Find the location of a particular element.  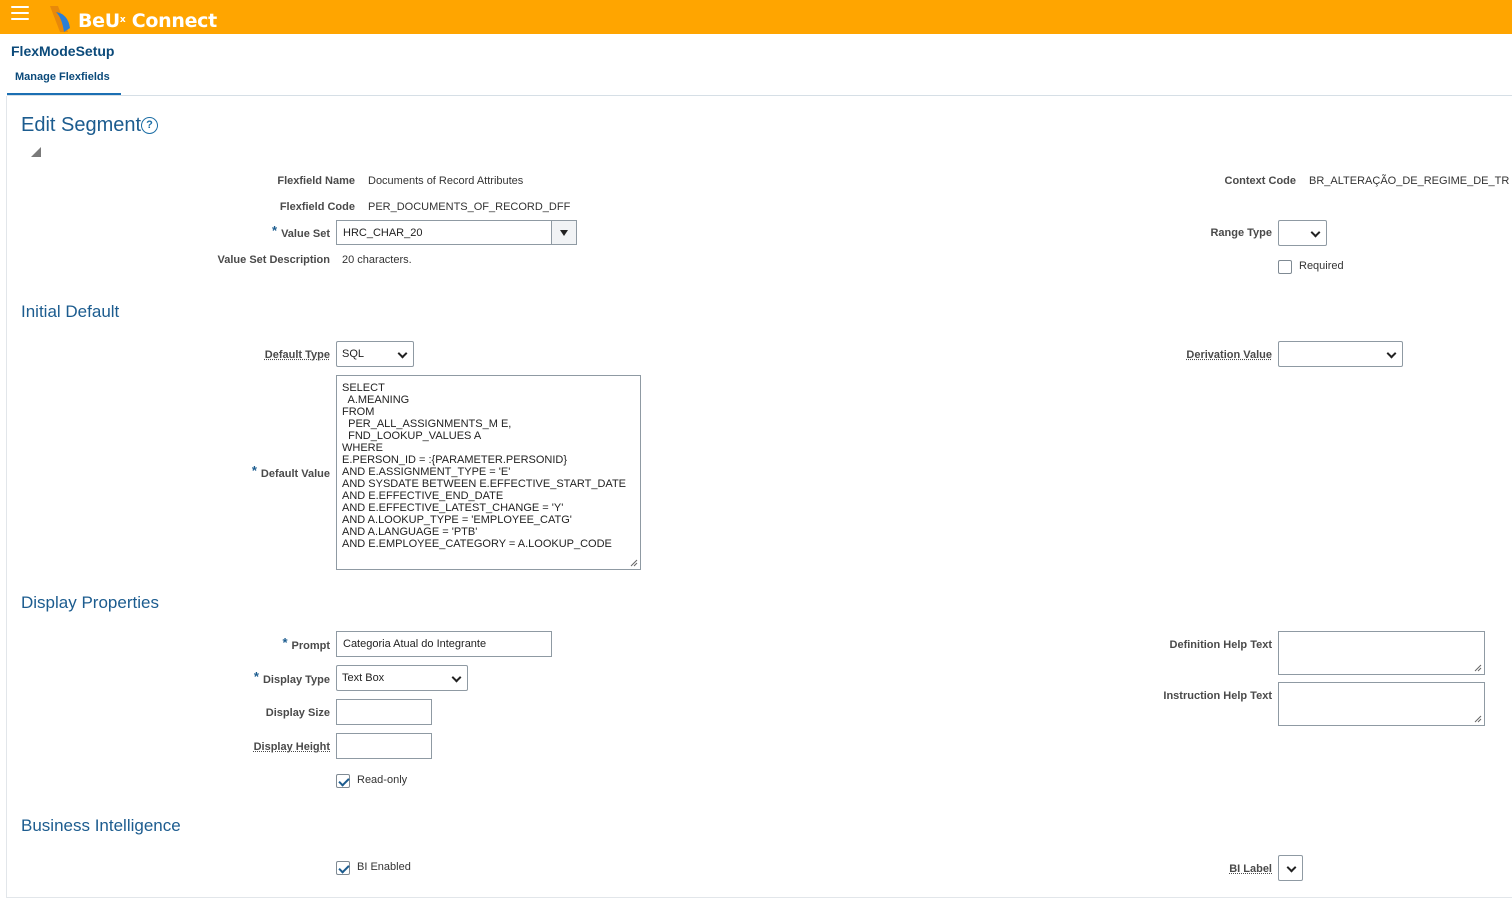

page-title: Edit Segment is located at coordinates (81, 125).